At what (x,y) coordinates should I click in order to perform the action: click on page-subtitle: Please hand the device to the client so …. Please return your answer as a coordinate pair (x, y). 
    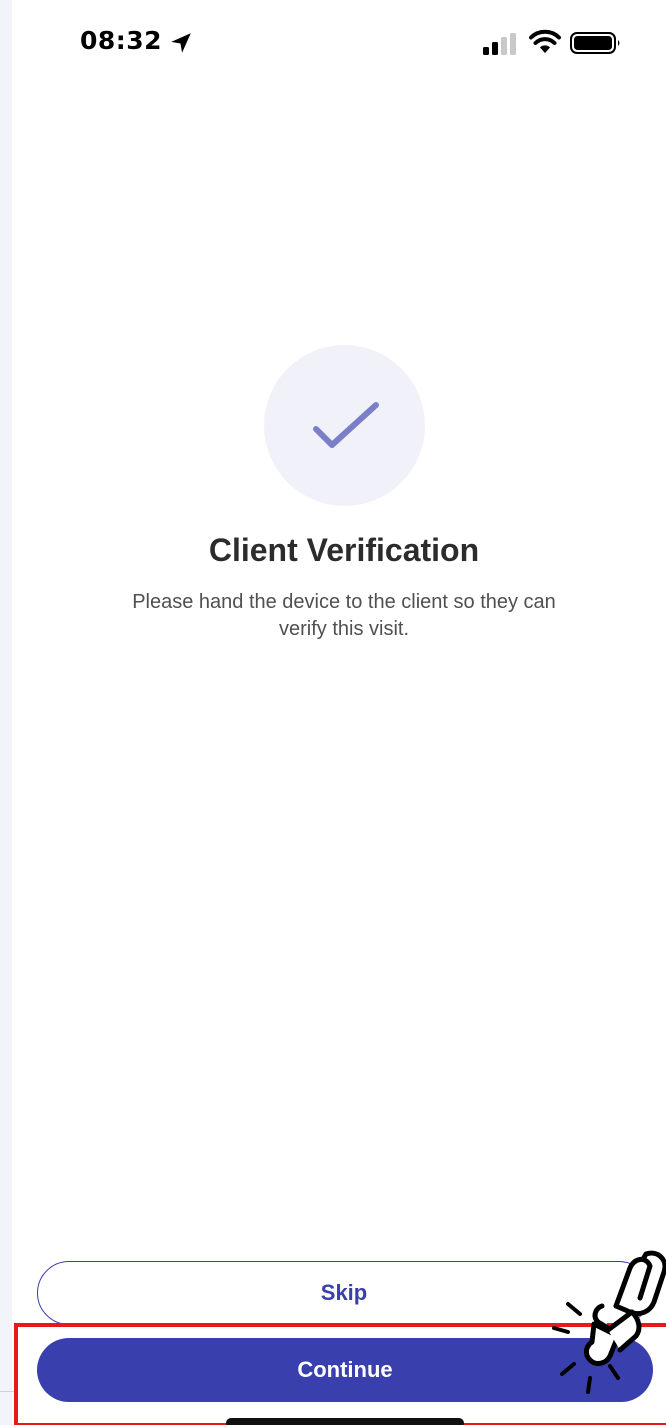
    Looking at the image, I should click on (344, 615).